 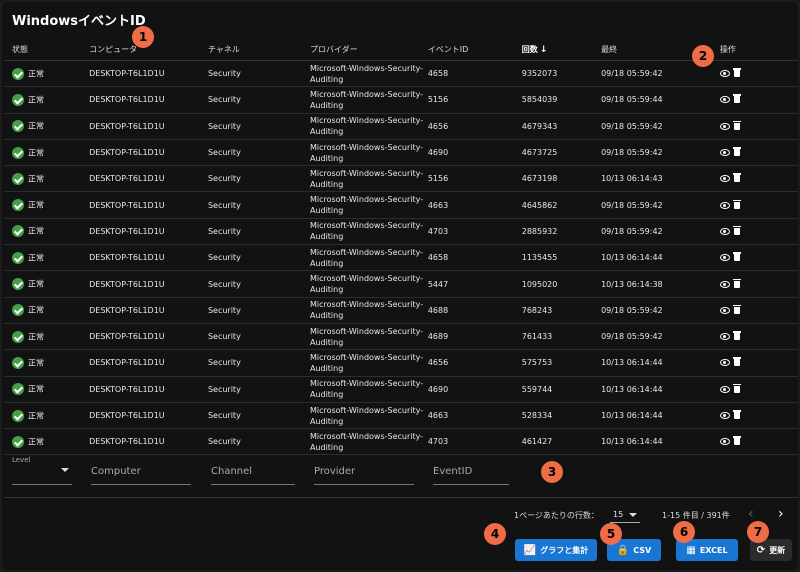 What do you see at coordinates (474, 442) in the screenshot?
I see `event-id-cell: 4703` at bounding box center [474, 442].